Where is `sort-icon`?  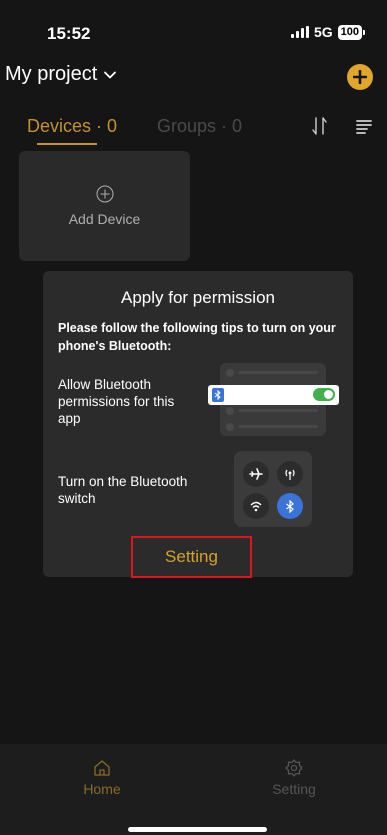 sort-icon is located at coordinates (320, 126).